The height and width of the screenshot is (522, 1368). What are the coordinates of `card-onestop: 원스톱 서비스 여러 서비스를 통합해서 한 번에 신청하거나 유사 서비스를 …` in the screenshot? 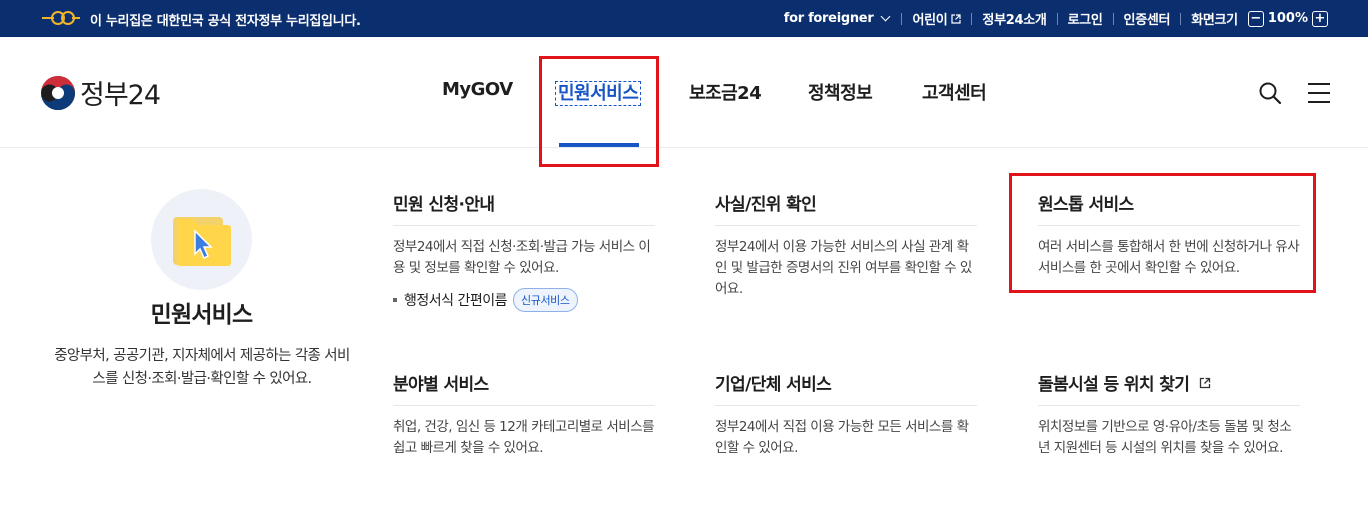 It's located at (1169, 234).